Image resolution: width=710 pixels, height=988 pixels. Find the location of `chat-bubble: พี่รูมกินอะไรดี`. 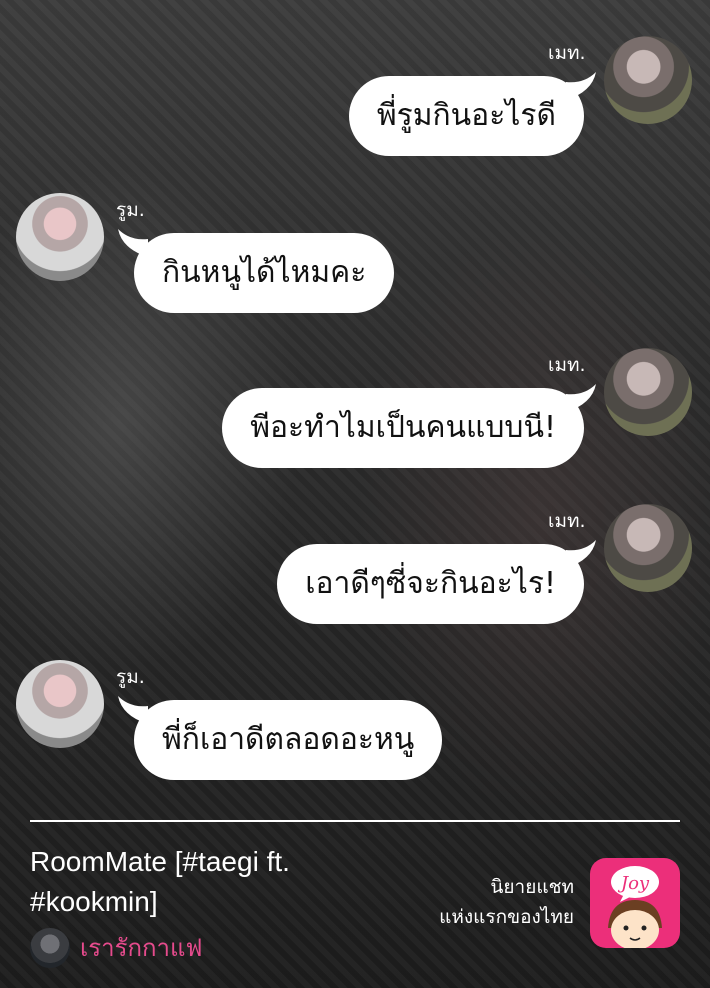

chat-bubble: พี่รูมกินอะไรดี is located at coordinates (466, 116).